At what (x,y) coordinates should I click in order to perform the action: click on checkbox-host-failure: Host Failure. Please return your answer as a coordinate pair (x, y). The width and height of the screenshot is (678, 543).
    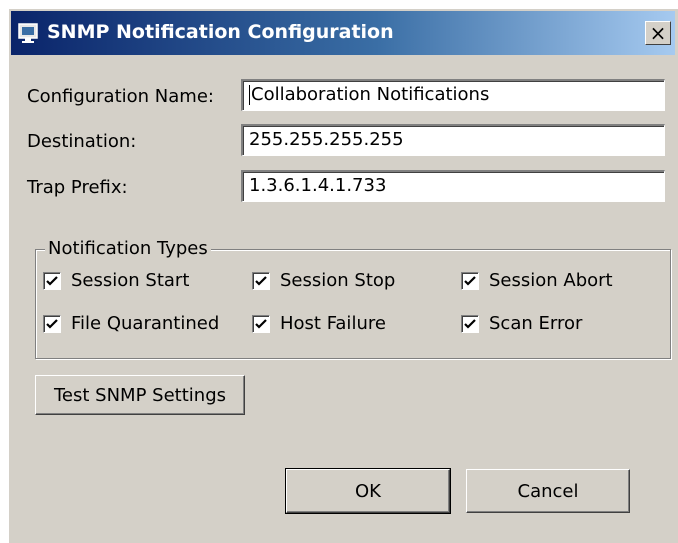
    Looking at the image, I should click on (319, 323).